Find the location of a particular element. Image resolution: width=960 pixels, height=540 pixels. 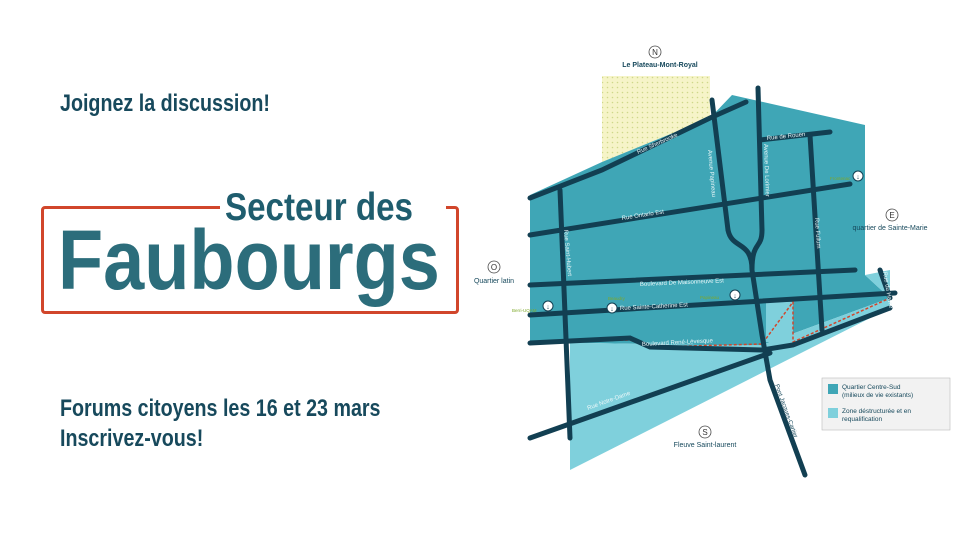

compass-north: N Le Plateau-Mont-Royal is located at coordinates (660, 57).